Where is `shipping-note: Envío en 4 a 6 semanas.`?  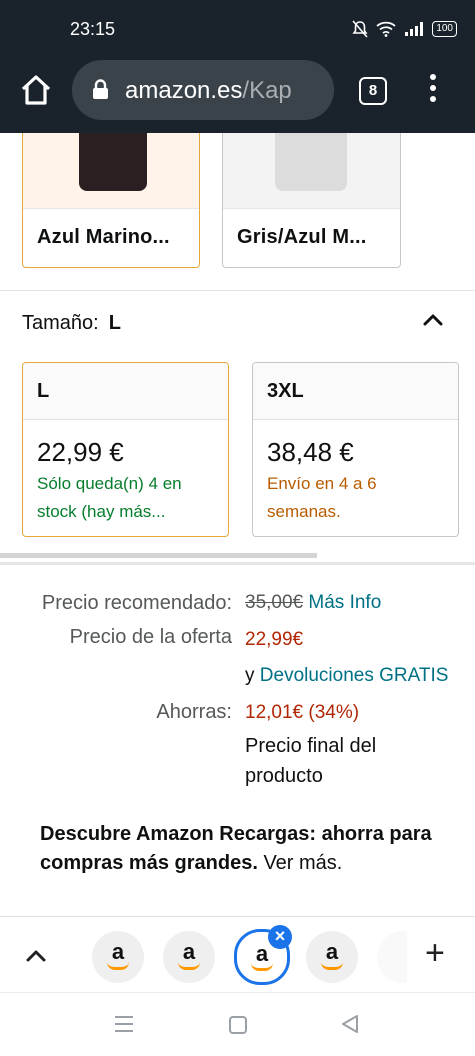 shipping-note: Envío en 4 a 6 semanas. is located at coordinates (322, 497).